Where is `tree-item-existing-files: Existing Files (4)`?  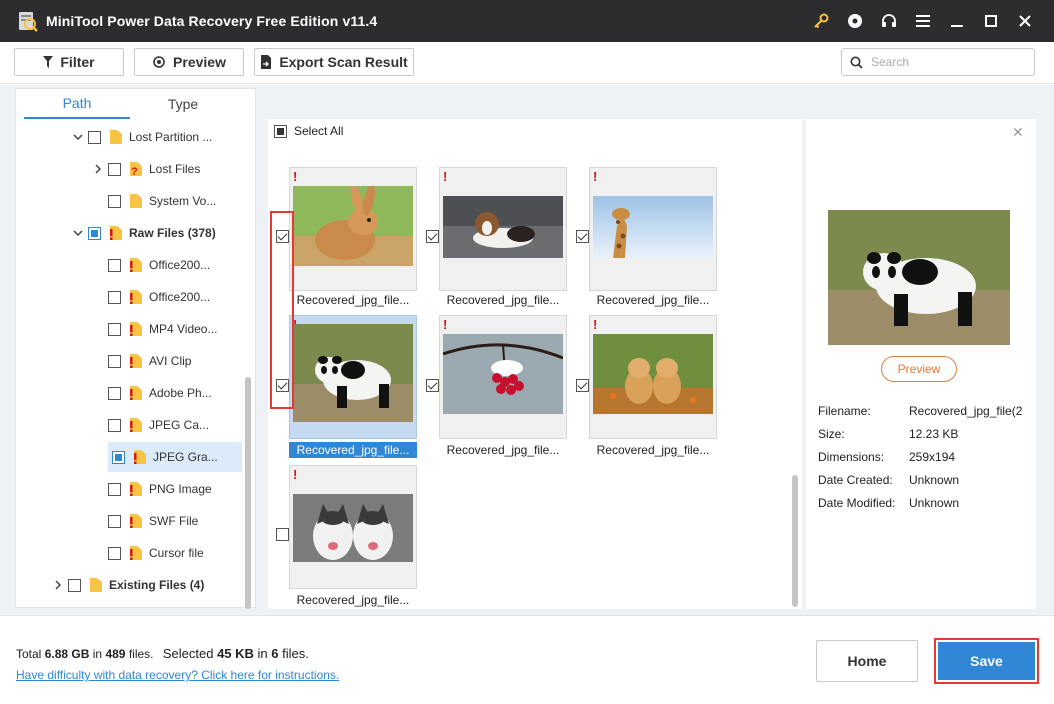 tree-item-existing-files: Existing Files (4) is located at coordinates (147, 585).